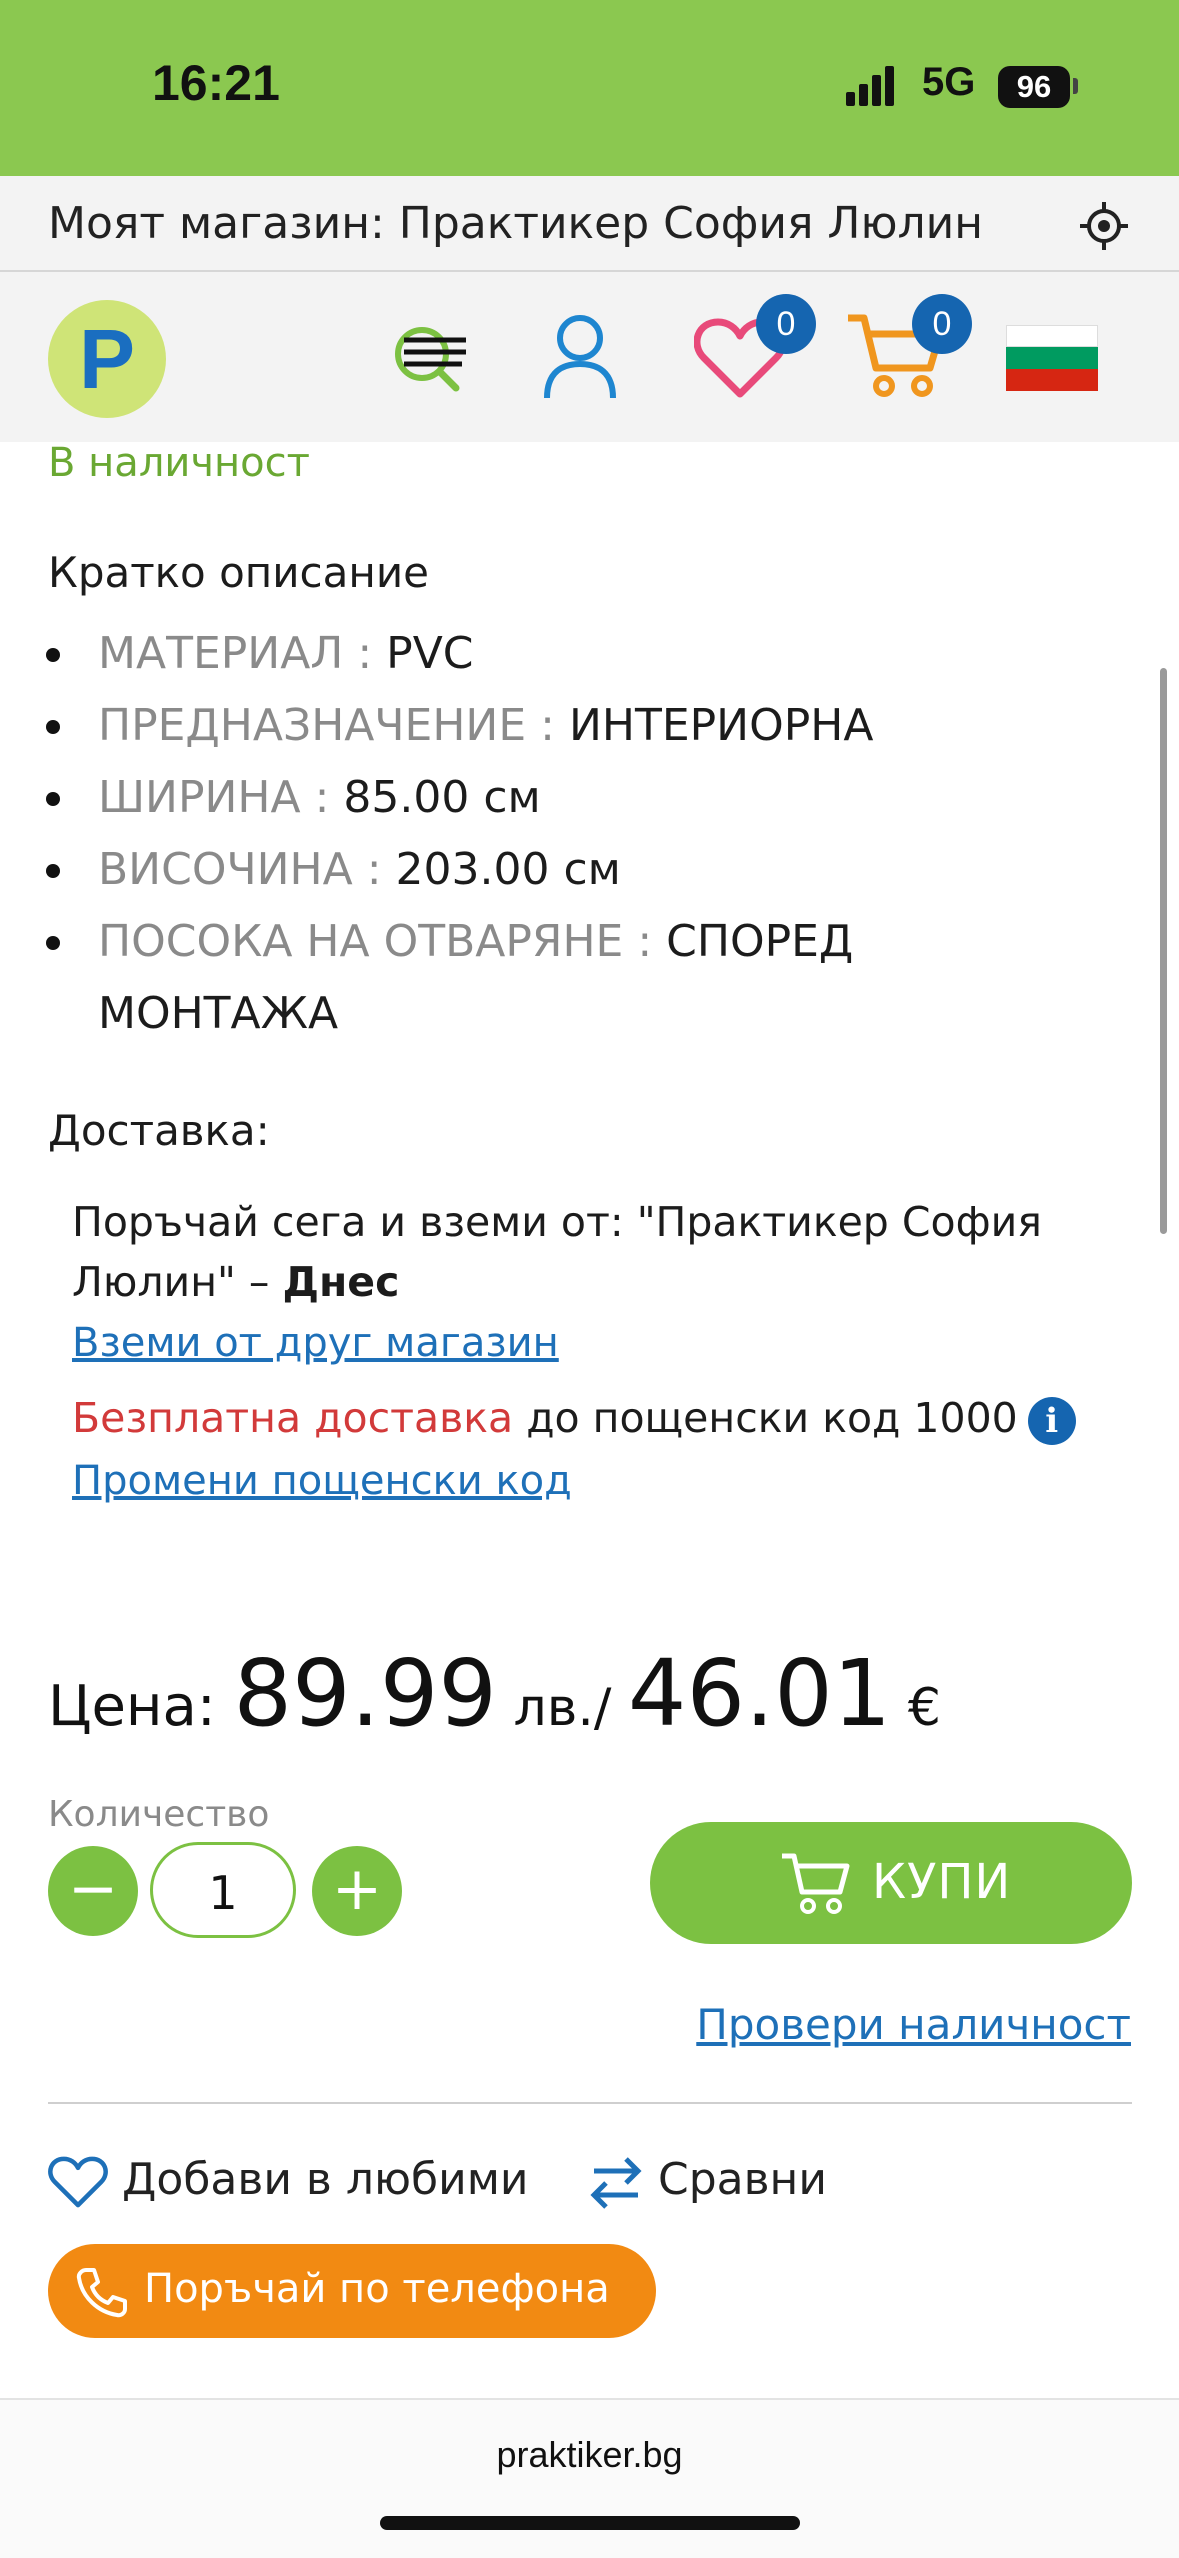  I want to click on order-by-phone-label: Поръчай по телефона, so click(377, 2289).